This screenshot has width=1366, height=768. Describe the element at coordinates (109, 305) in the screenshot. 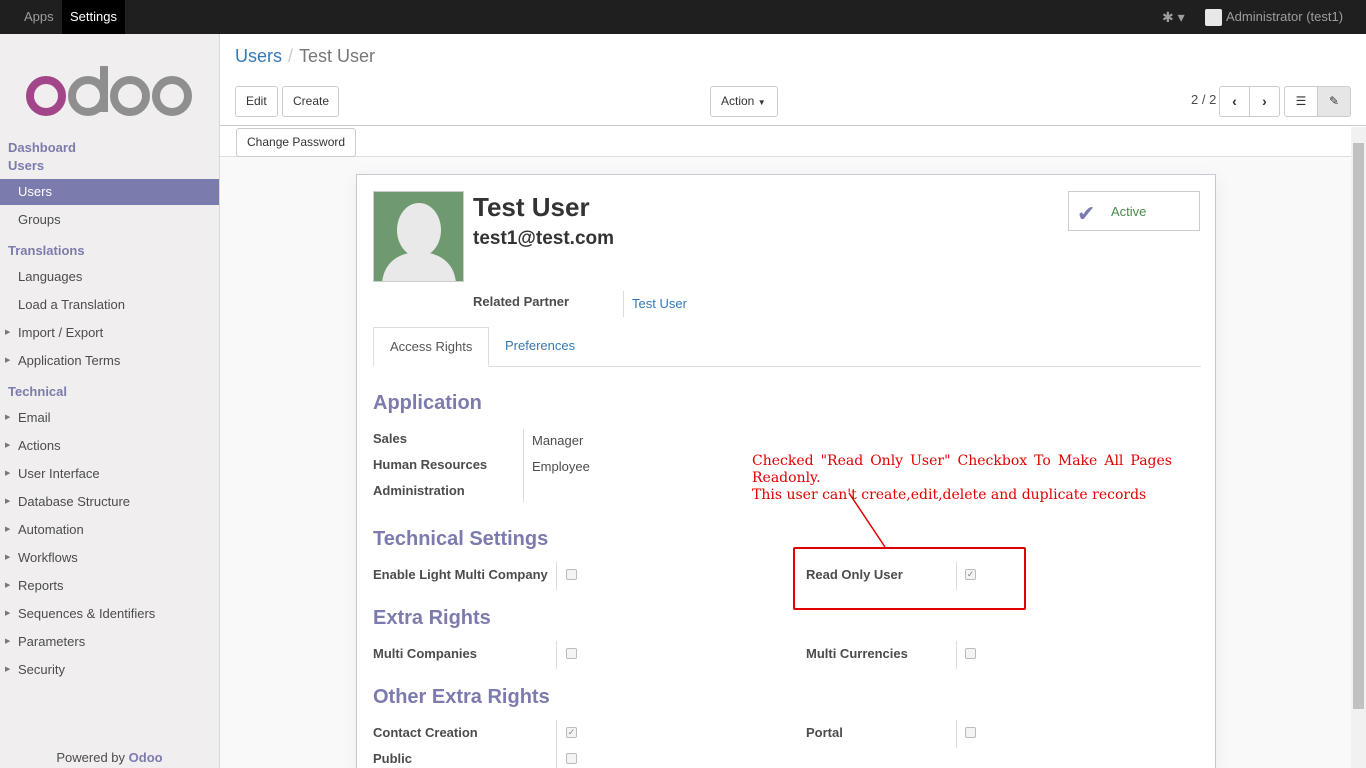

I see `sidebar-item-load-translation: Load a Translation` at that location.